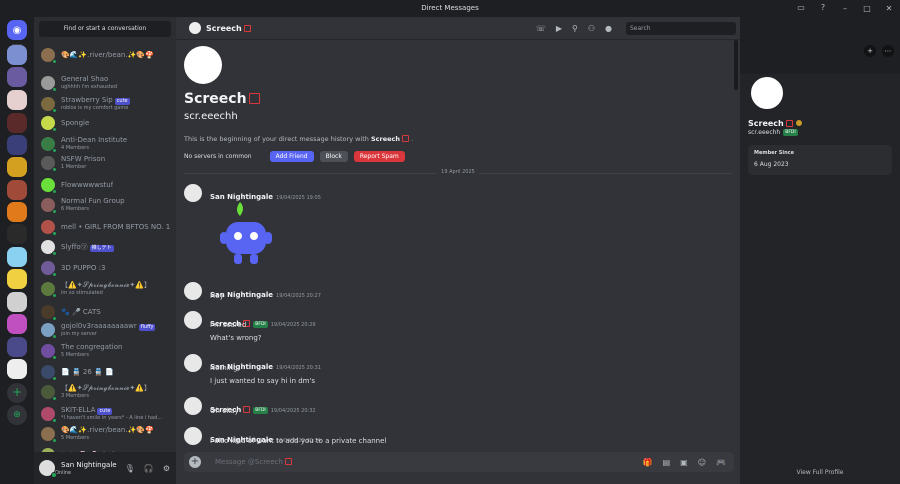 Image resolution: width=900 pixels, height=484 pixels. What do you see at coordinates (541, 28) in the screenshot?
I see `voice-call-icon: ☏` at bounding box center [541, 28].